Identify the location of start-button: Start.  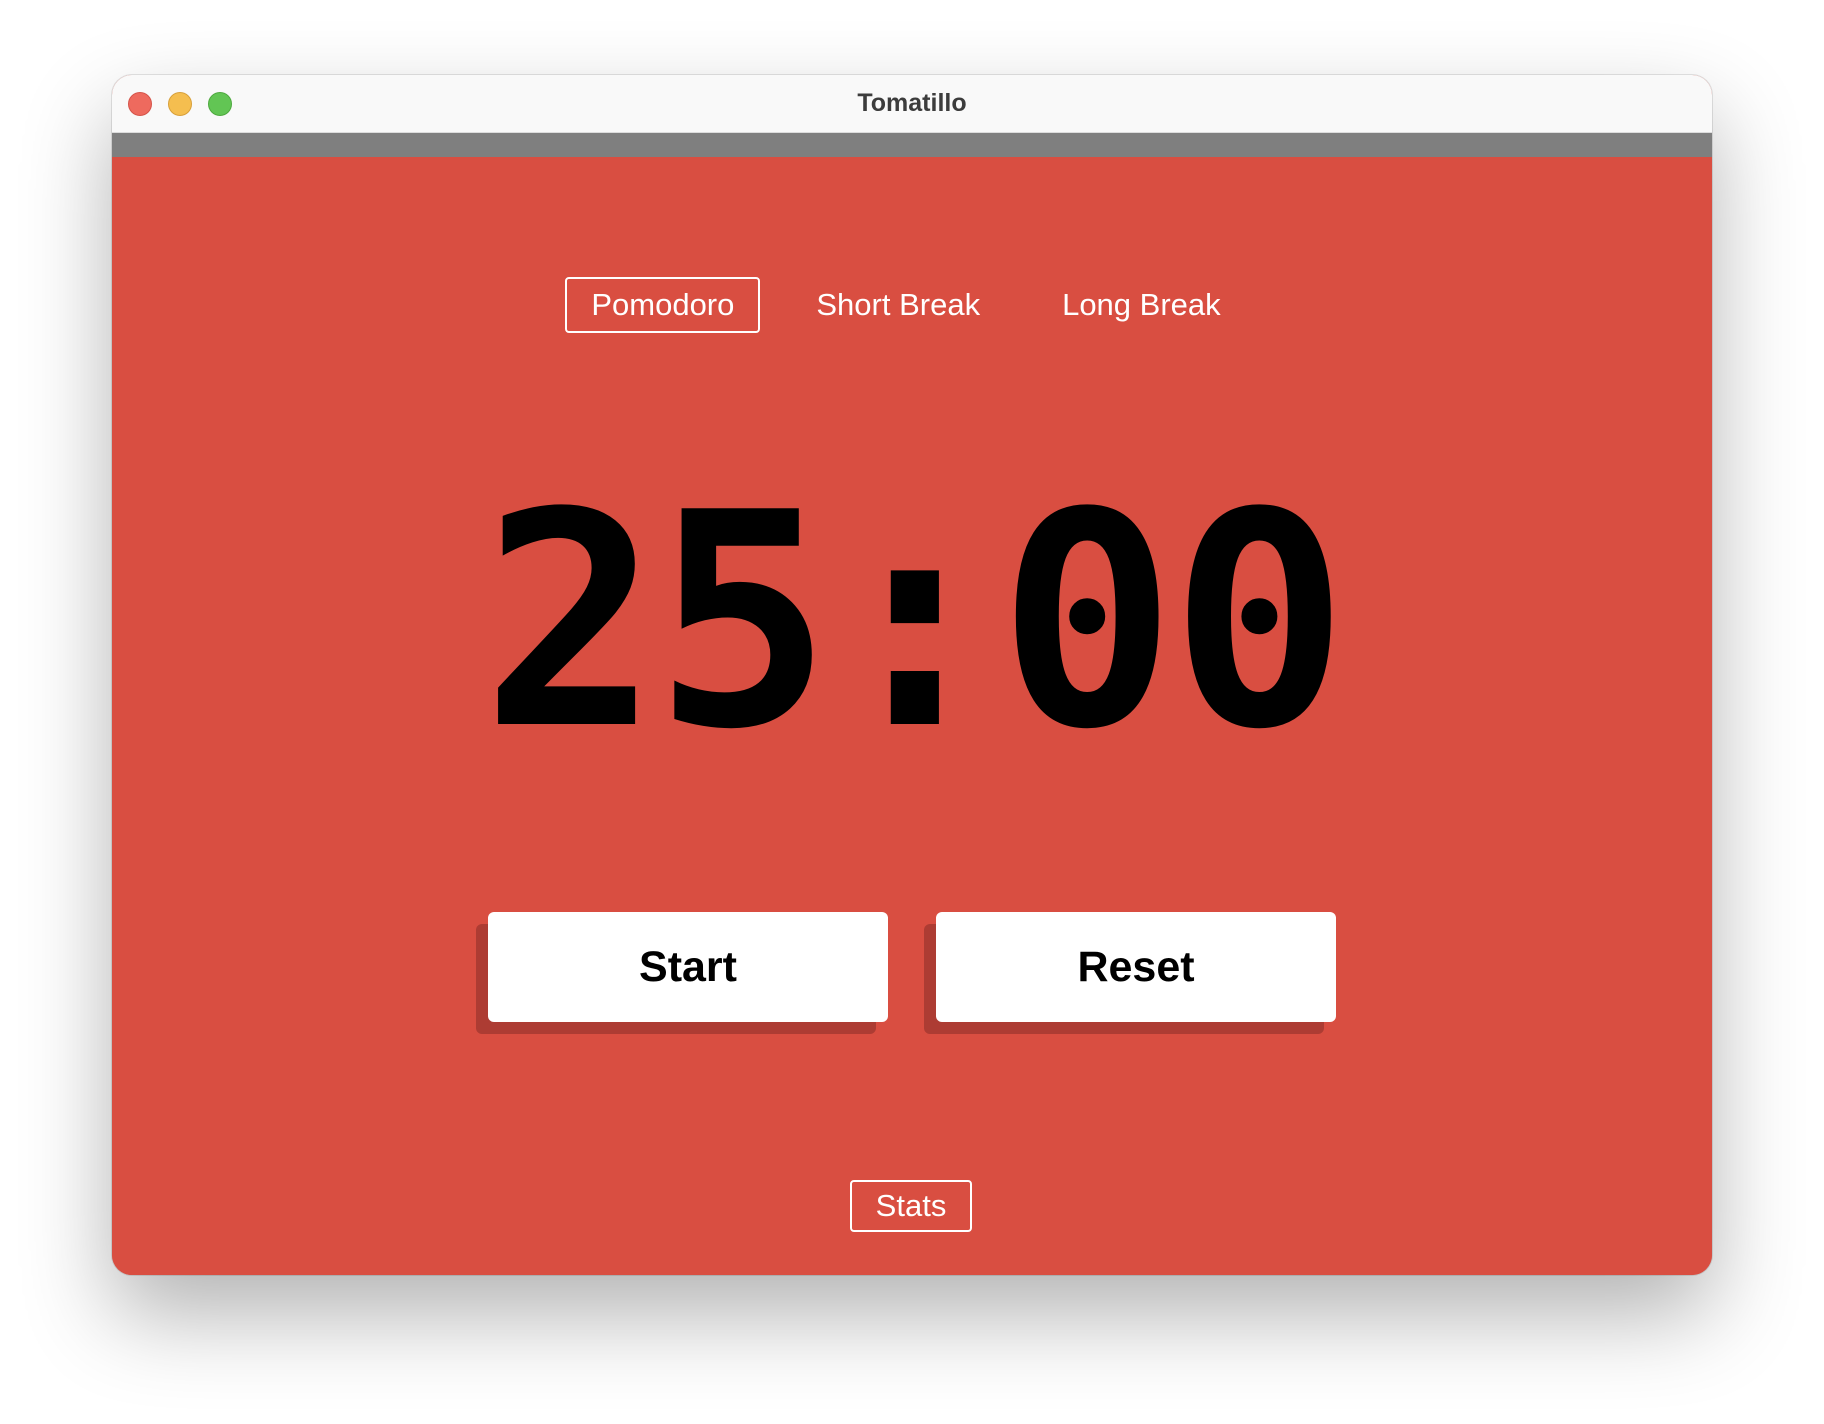
(688, 967).